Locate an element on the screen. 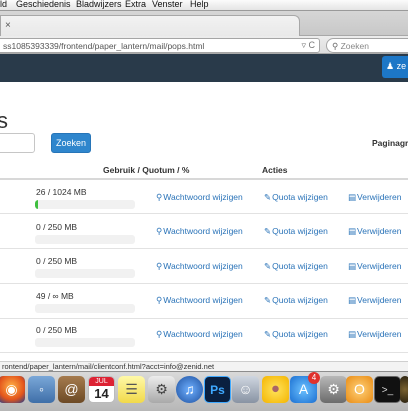  browser-search-field: ⚲ Zoeken is located at coordinates (367, 45).